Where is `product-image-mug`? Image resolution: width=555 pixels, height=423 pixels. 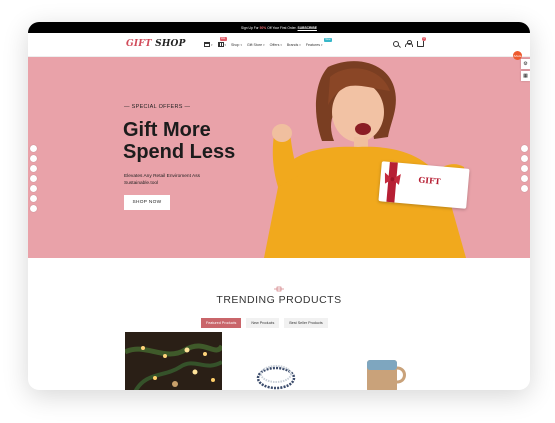
product-image-mug is located at coordinates (386, 375).